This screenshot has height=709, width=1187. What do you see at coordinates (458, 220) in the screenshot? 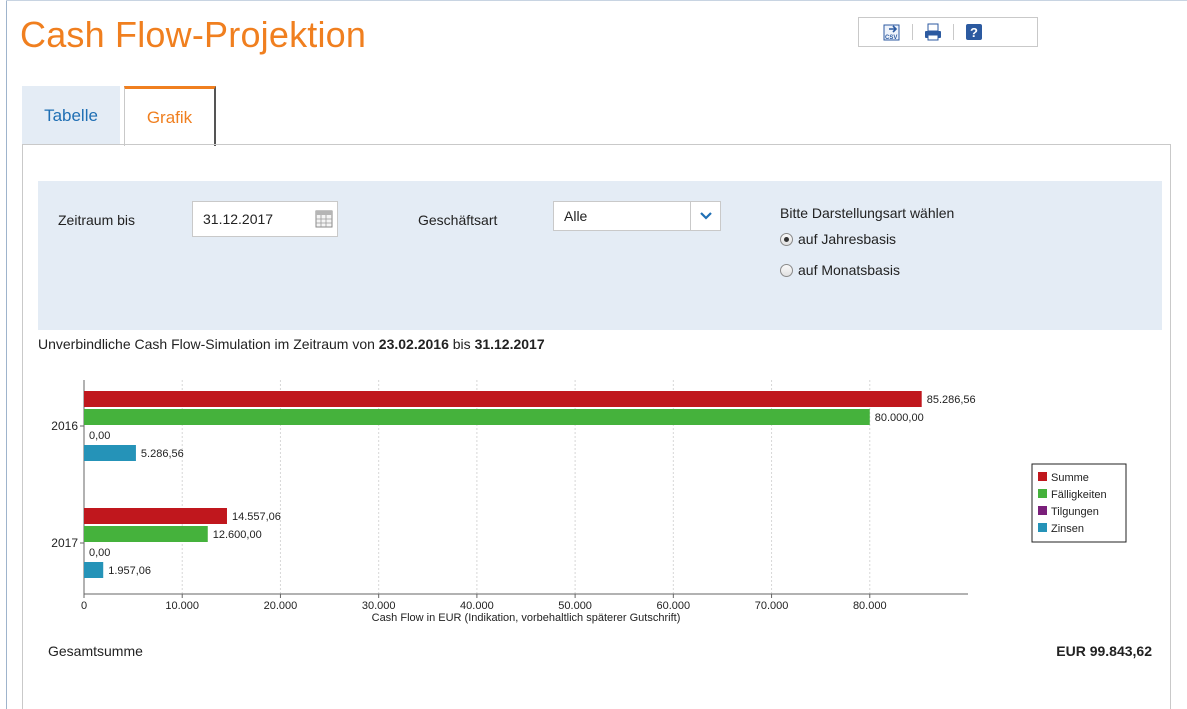
I see `business-type-label: Geschäftsart` at bounding box center [458, 220].